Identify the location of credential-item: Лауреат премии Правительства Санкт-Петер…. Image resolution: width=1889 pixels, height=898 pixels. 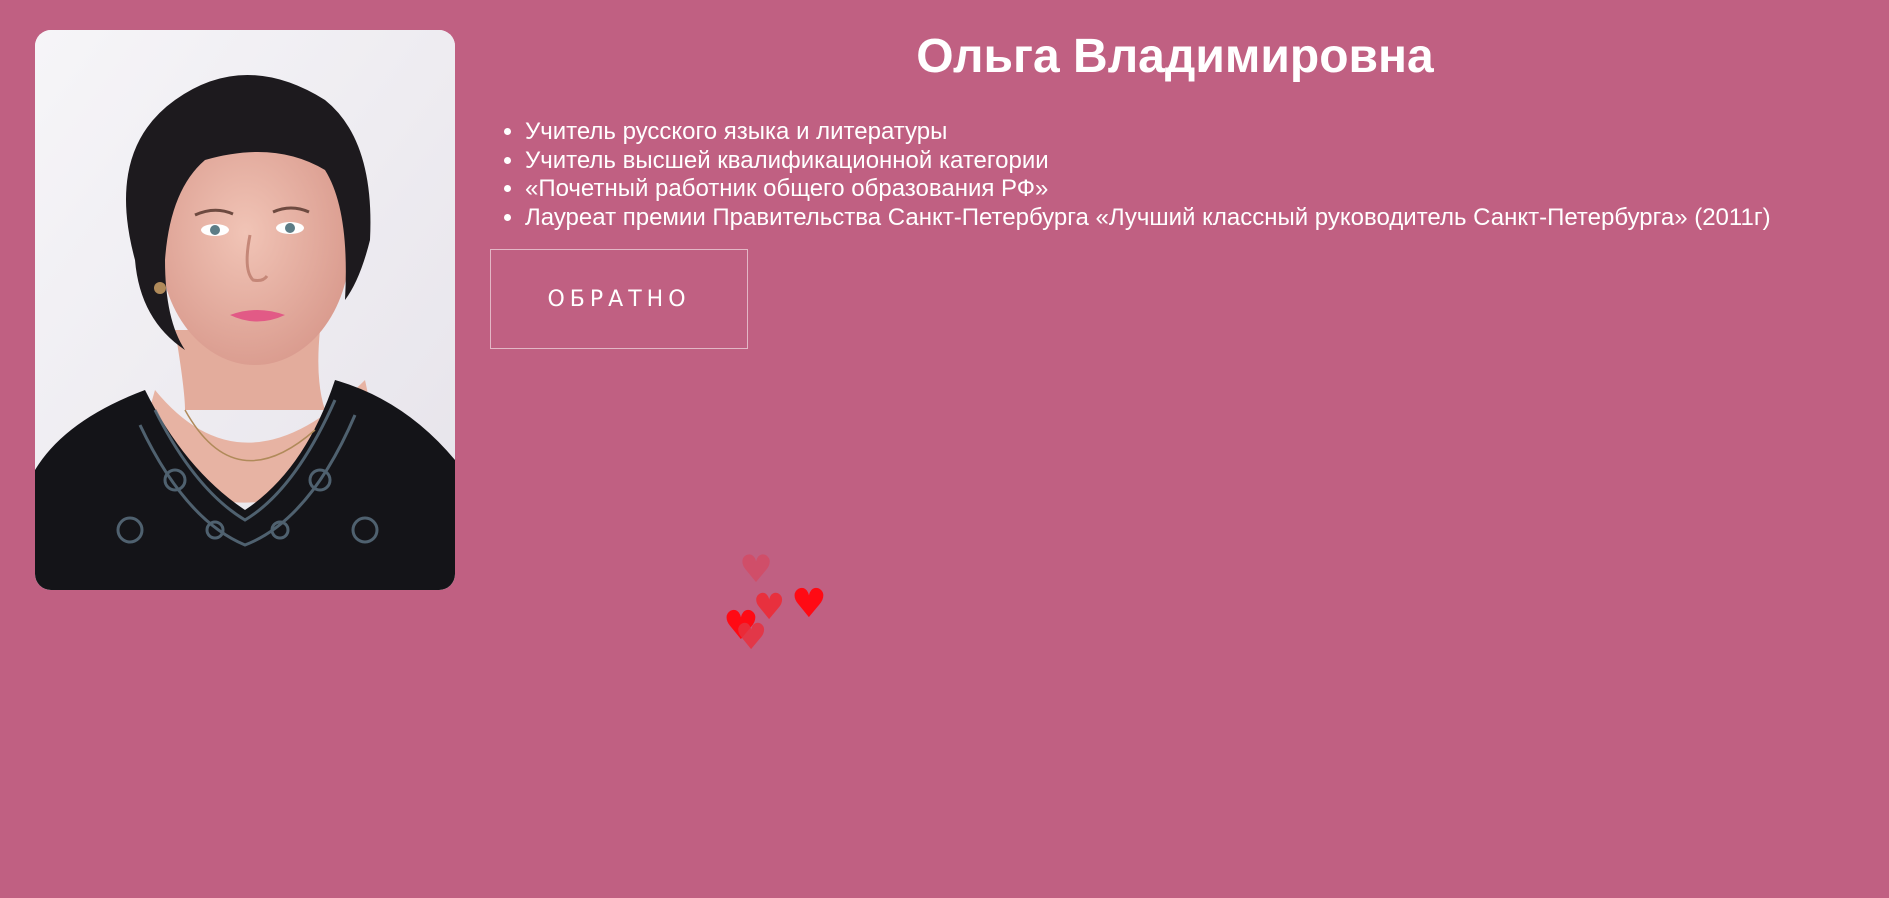
(1148, 218).